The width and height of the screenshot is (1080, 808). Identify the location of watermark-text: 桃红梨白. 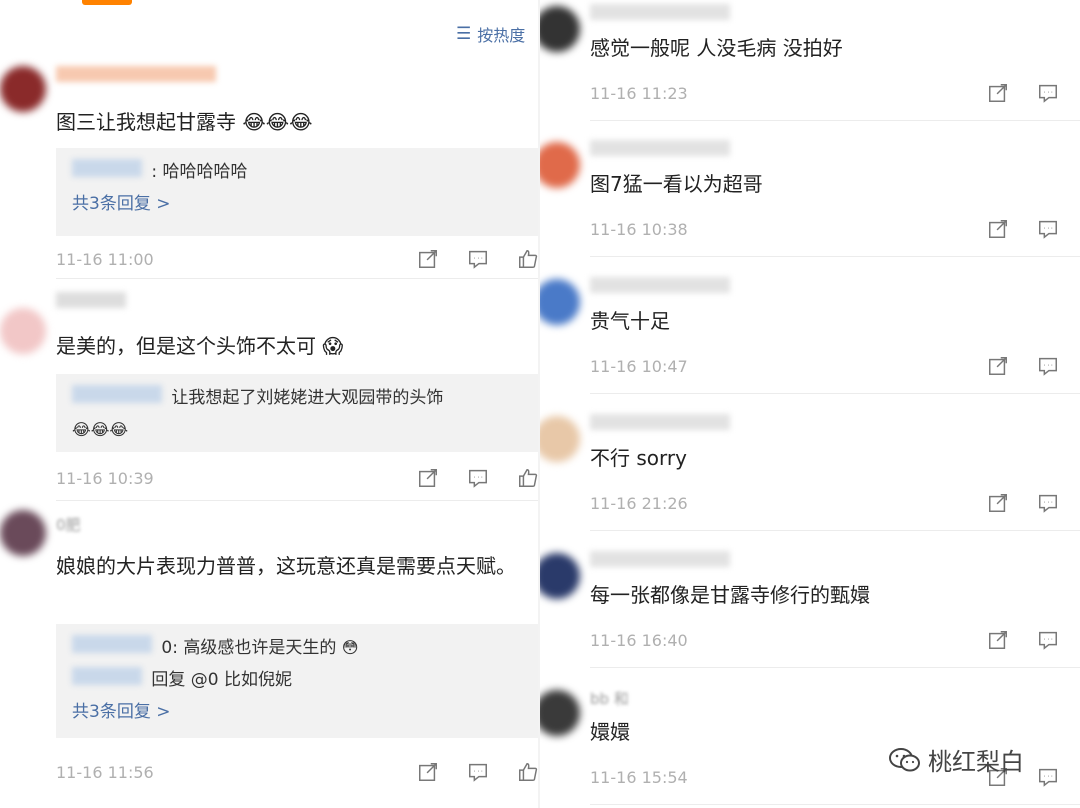
(976, 762).